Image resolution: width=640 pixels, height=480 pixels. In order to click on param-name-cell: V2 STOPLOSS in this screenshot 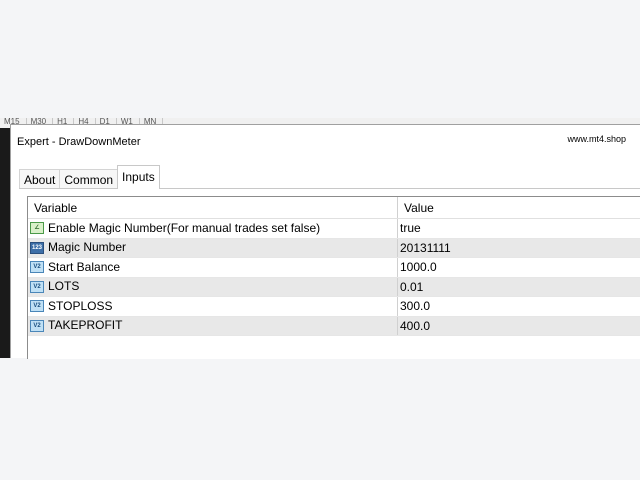, I will do `click(213, 306)`.